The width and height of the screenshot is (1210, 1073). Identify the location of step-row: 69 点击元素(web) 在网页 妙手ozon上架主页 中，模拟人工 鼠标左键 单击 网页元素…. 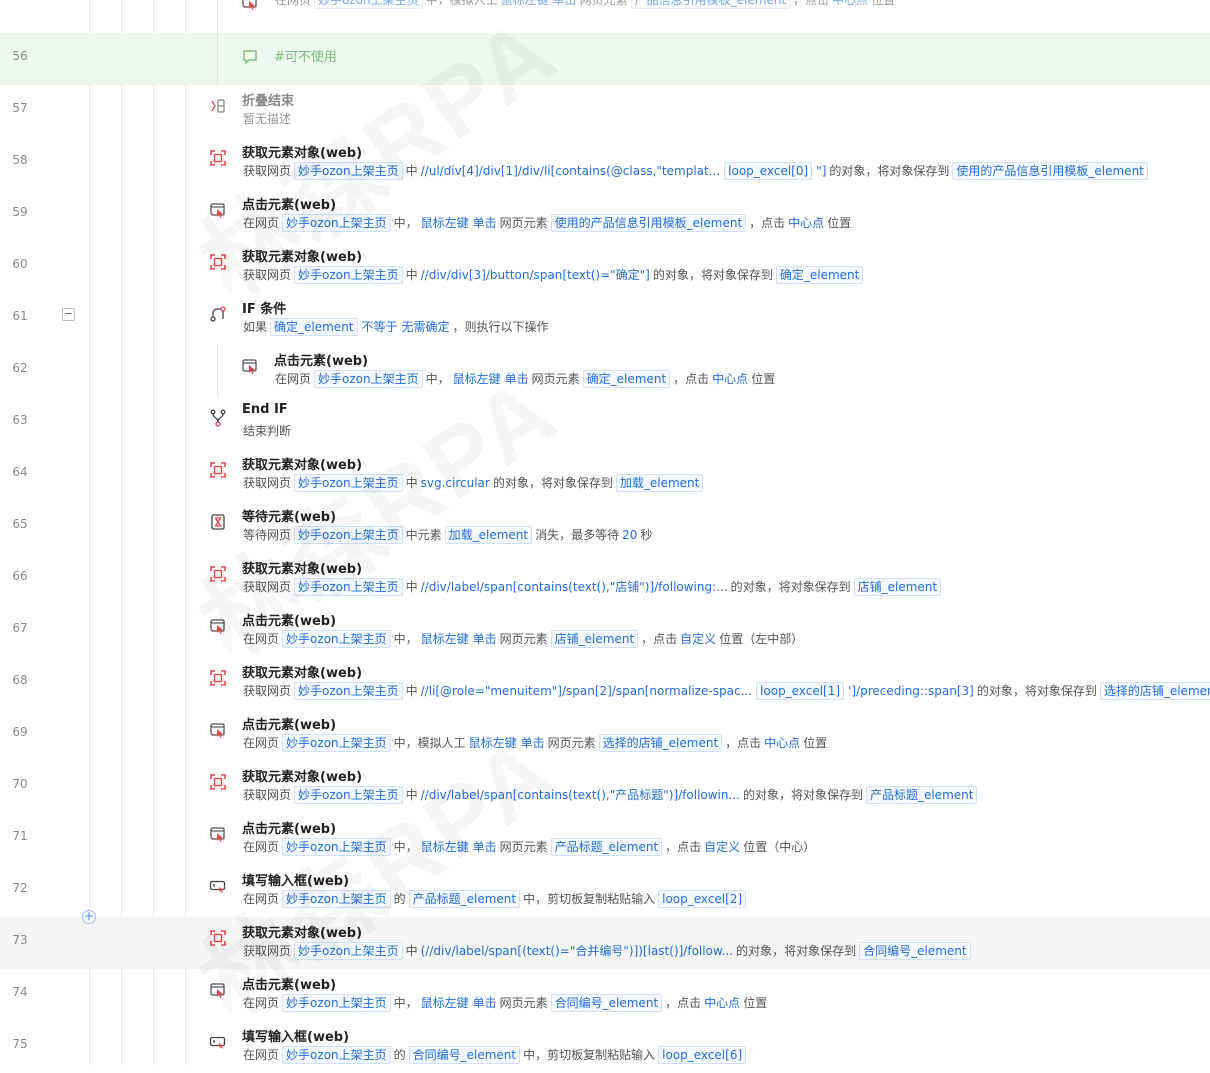
(605, 735).